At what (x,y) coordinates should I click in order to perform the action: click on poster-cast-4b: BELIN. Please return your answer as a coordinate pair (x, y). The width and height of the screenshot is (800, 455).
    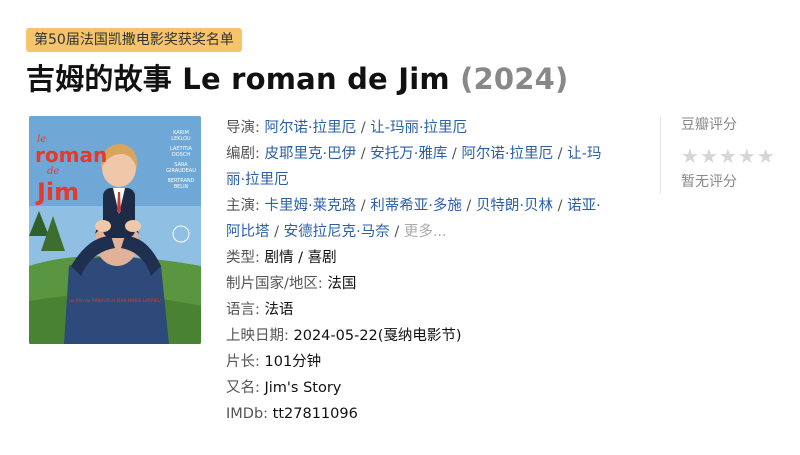
    Looking at the image, I should click on (181, 187).